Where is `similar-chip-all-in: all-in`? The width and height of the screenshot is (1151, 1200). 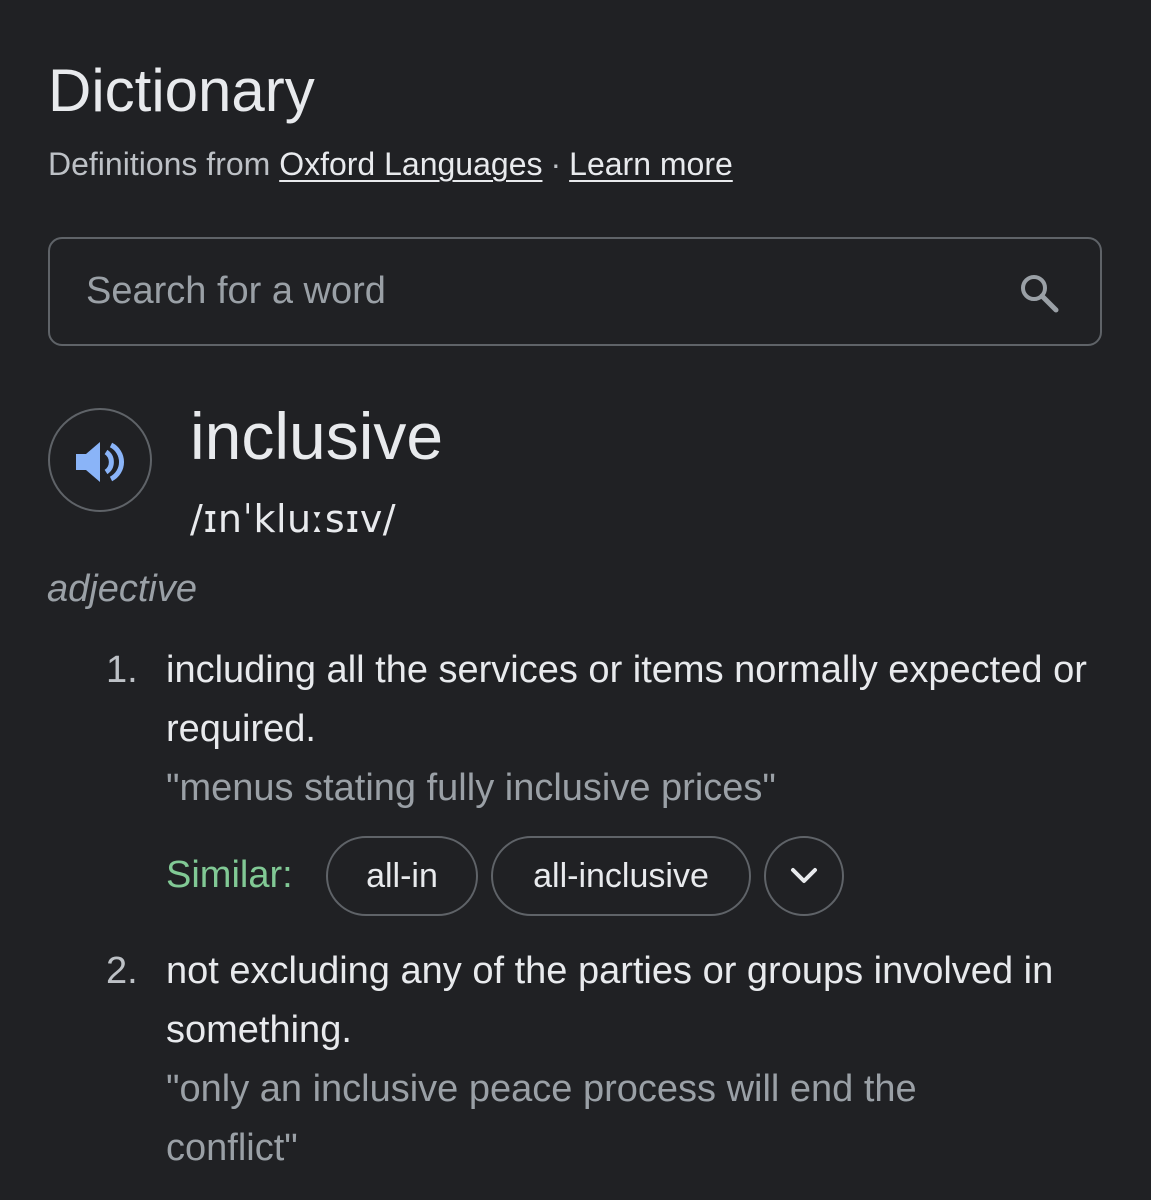
similar-chip-all-in: all-in is located at coordinates (402, 876).